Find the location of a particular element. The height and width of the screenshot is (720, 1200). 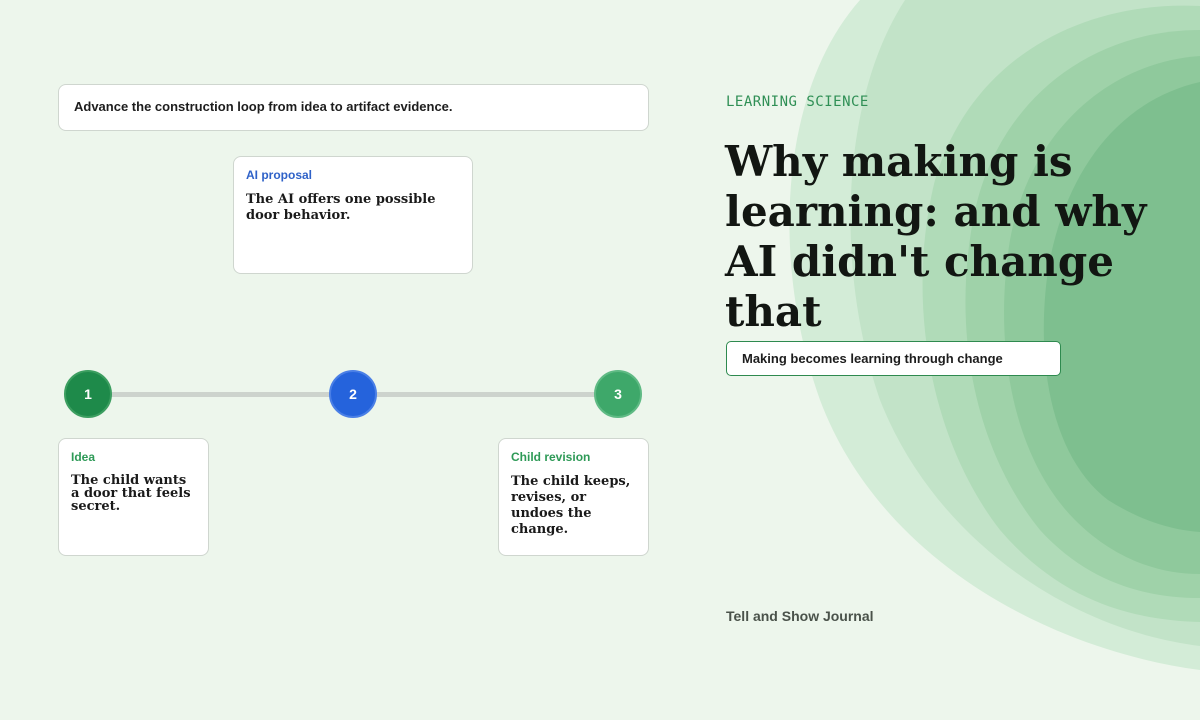

subtitle-pill-text: Making becomes learning through change is located at coordinates (872, 358).